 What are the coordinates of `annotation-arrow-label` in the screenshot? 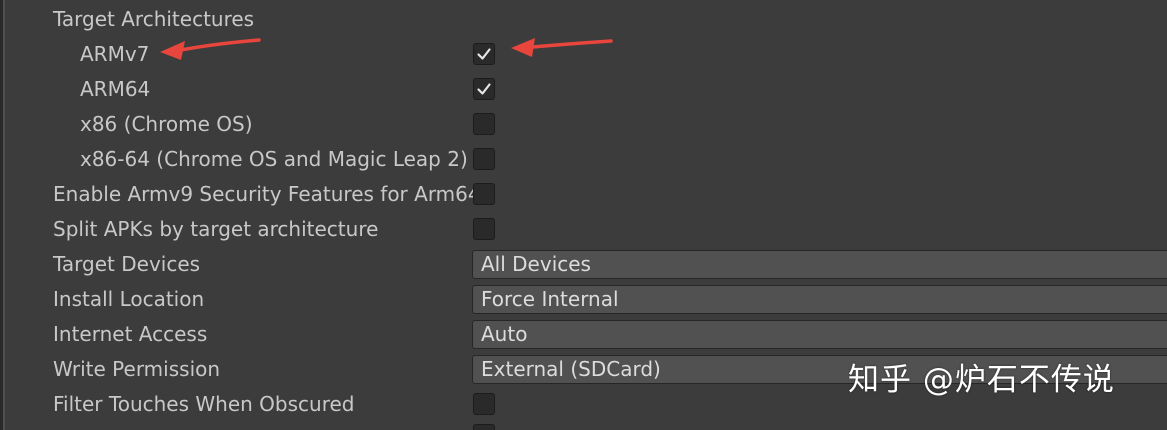 It's located at (210, 49).